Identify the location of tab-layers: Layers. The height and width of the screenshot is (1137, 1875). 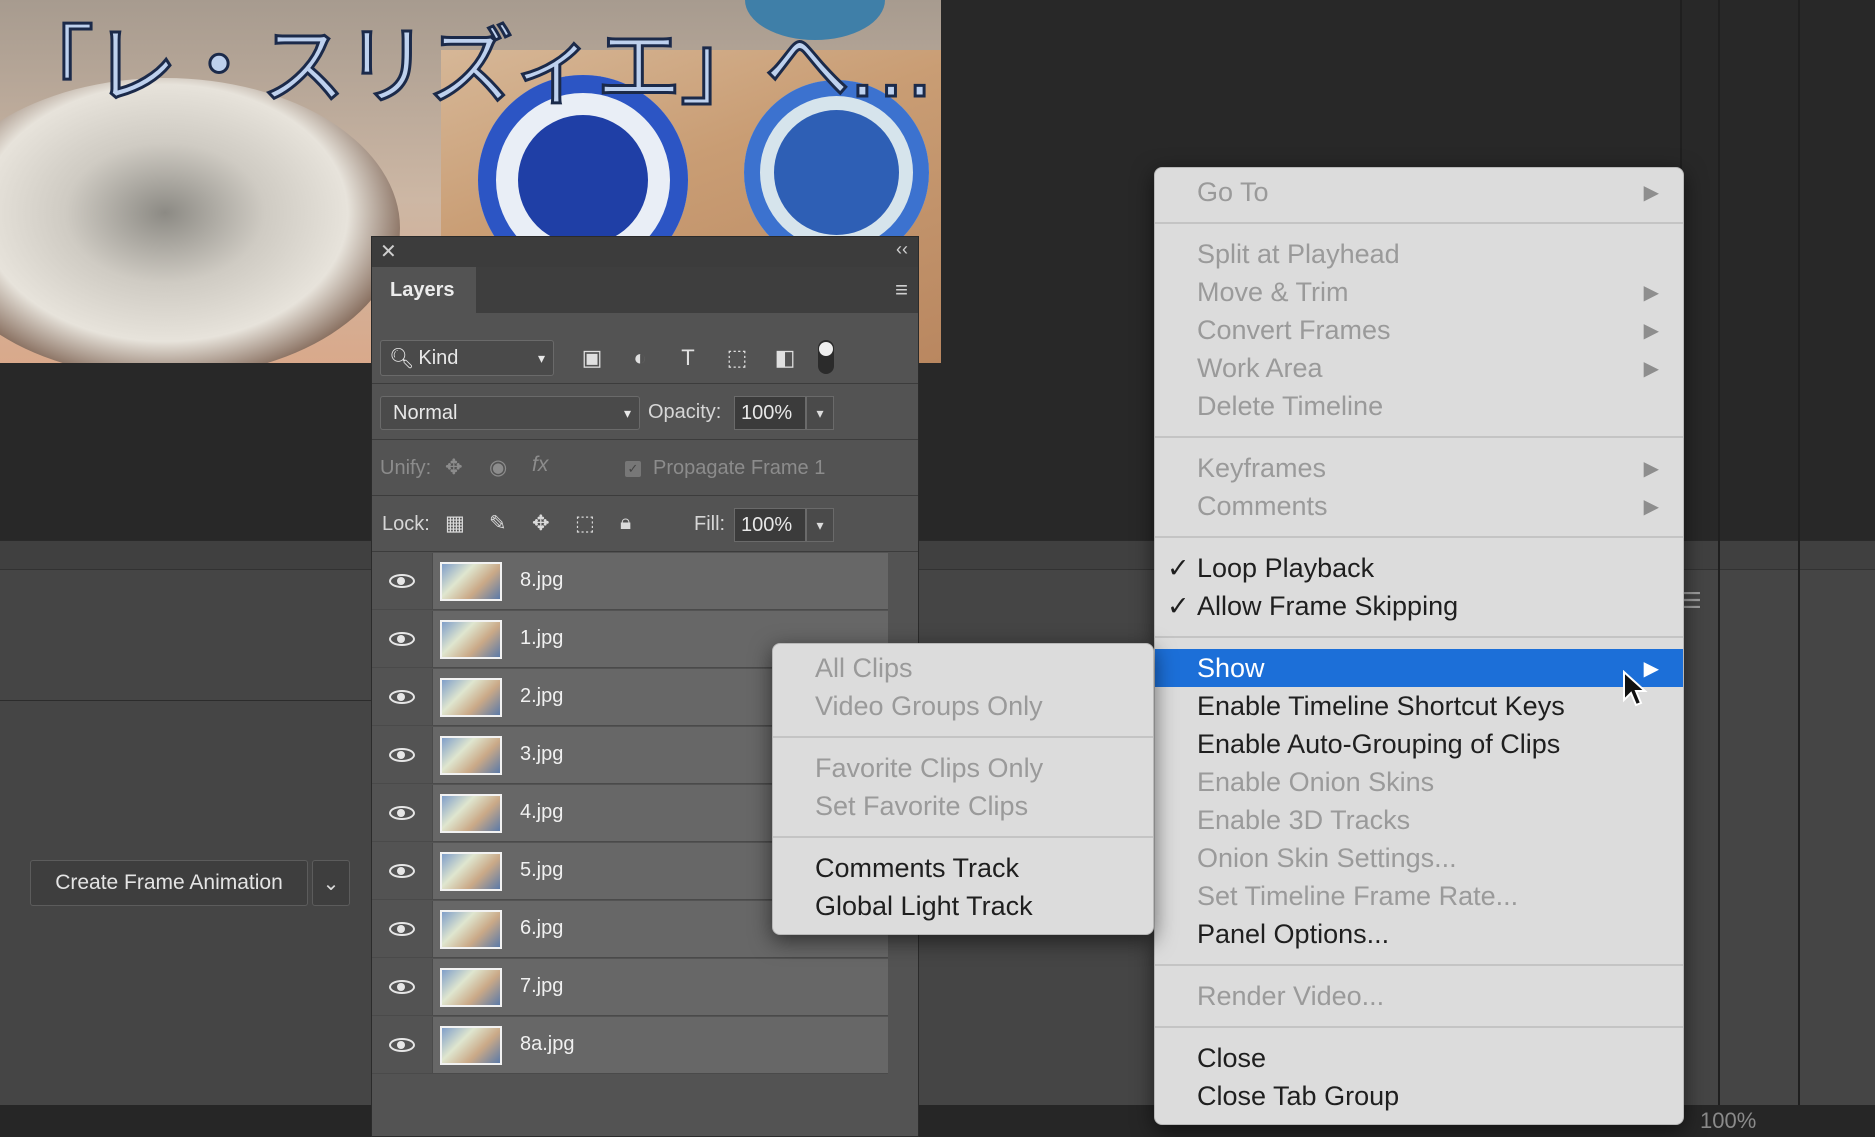
(424, 290).